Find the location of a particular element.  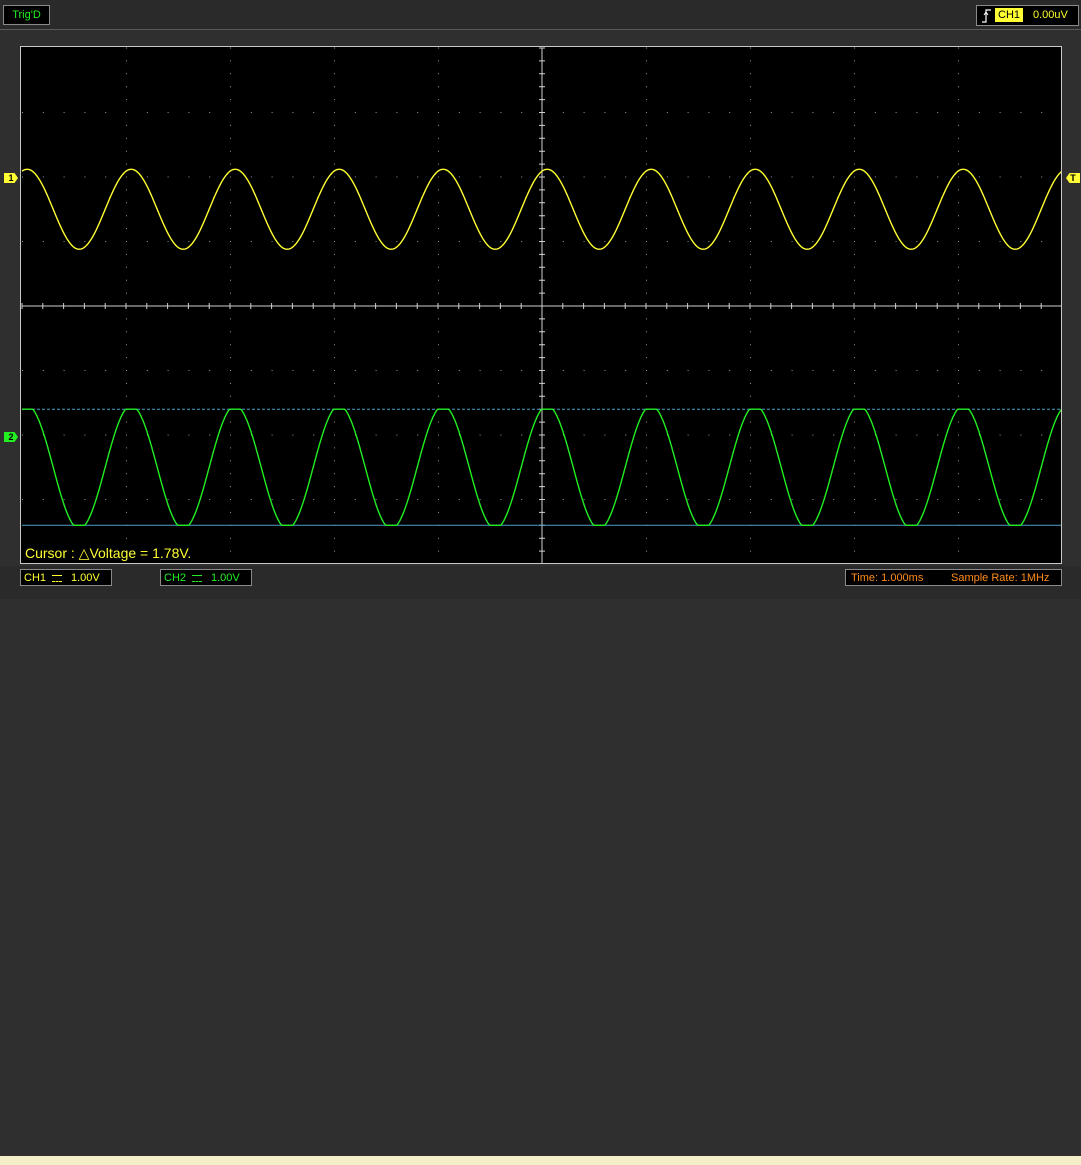

cursor-readout: Cursor : △Voltage = 1.78V. is located at coordinates (108, 553).